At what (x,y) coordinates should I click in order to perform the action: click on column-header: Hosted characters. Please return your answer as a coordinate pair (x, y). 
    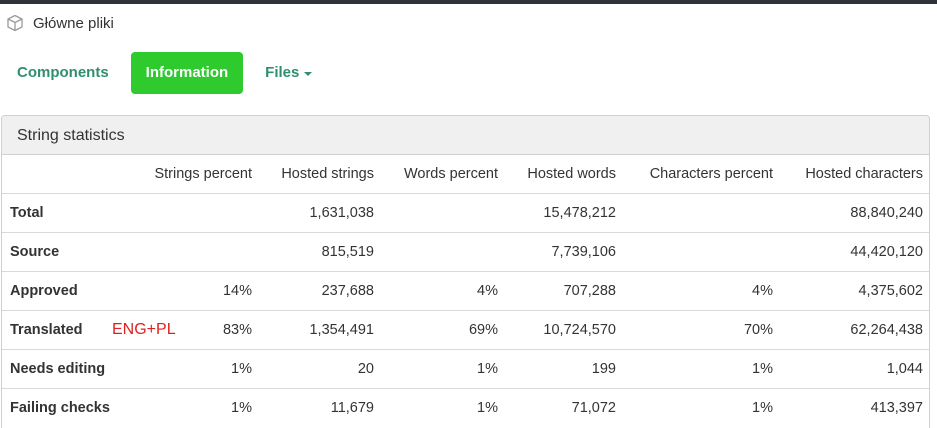
    Looking at the image, I should click on (864, 173).